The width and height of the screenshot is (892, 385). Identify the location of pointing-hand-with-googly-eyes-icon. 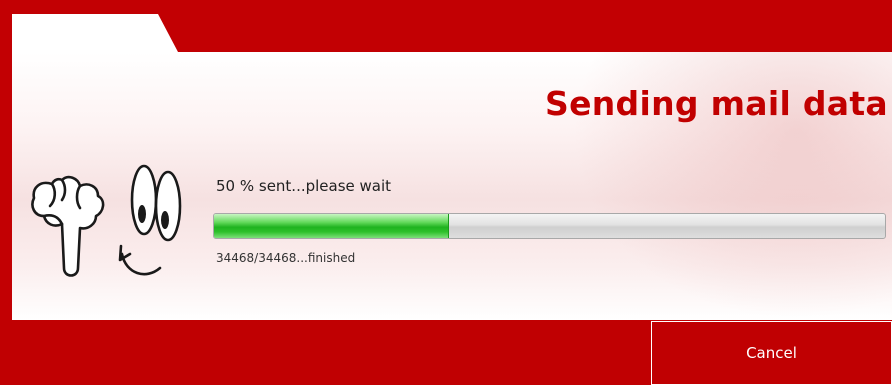
(106, 220).